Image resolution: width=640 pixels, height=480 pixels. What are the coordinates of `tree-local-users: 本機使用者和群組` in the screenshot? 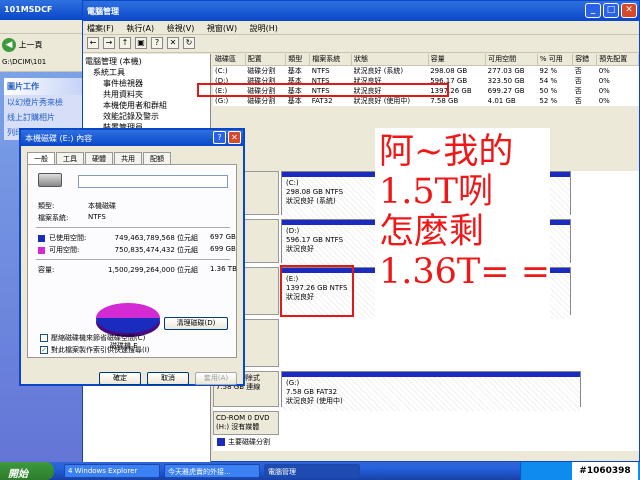 It's located at (146, 105).